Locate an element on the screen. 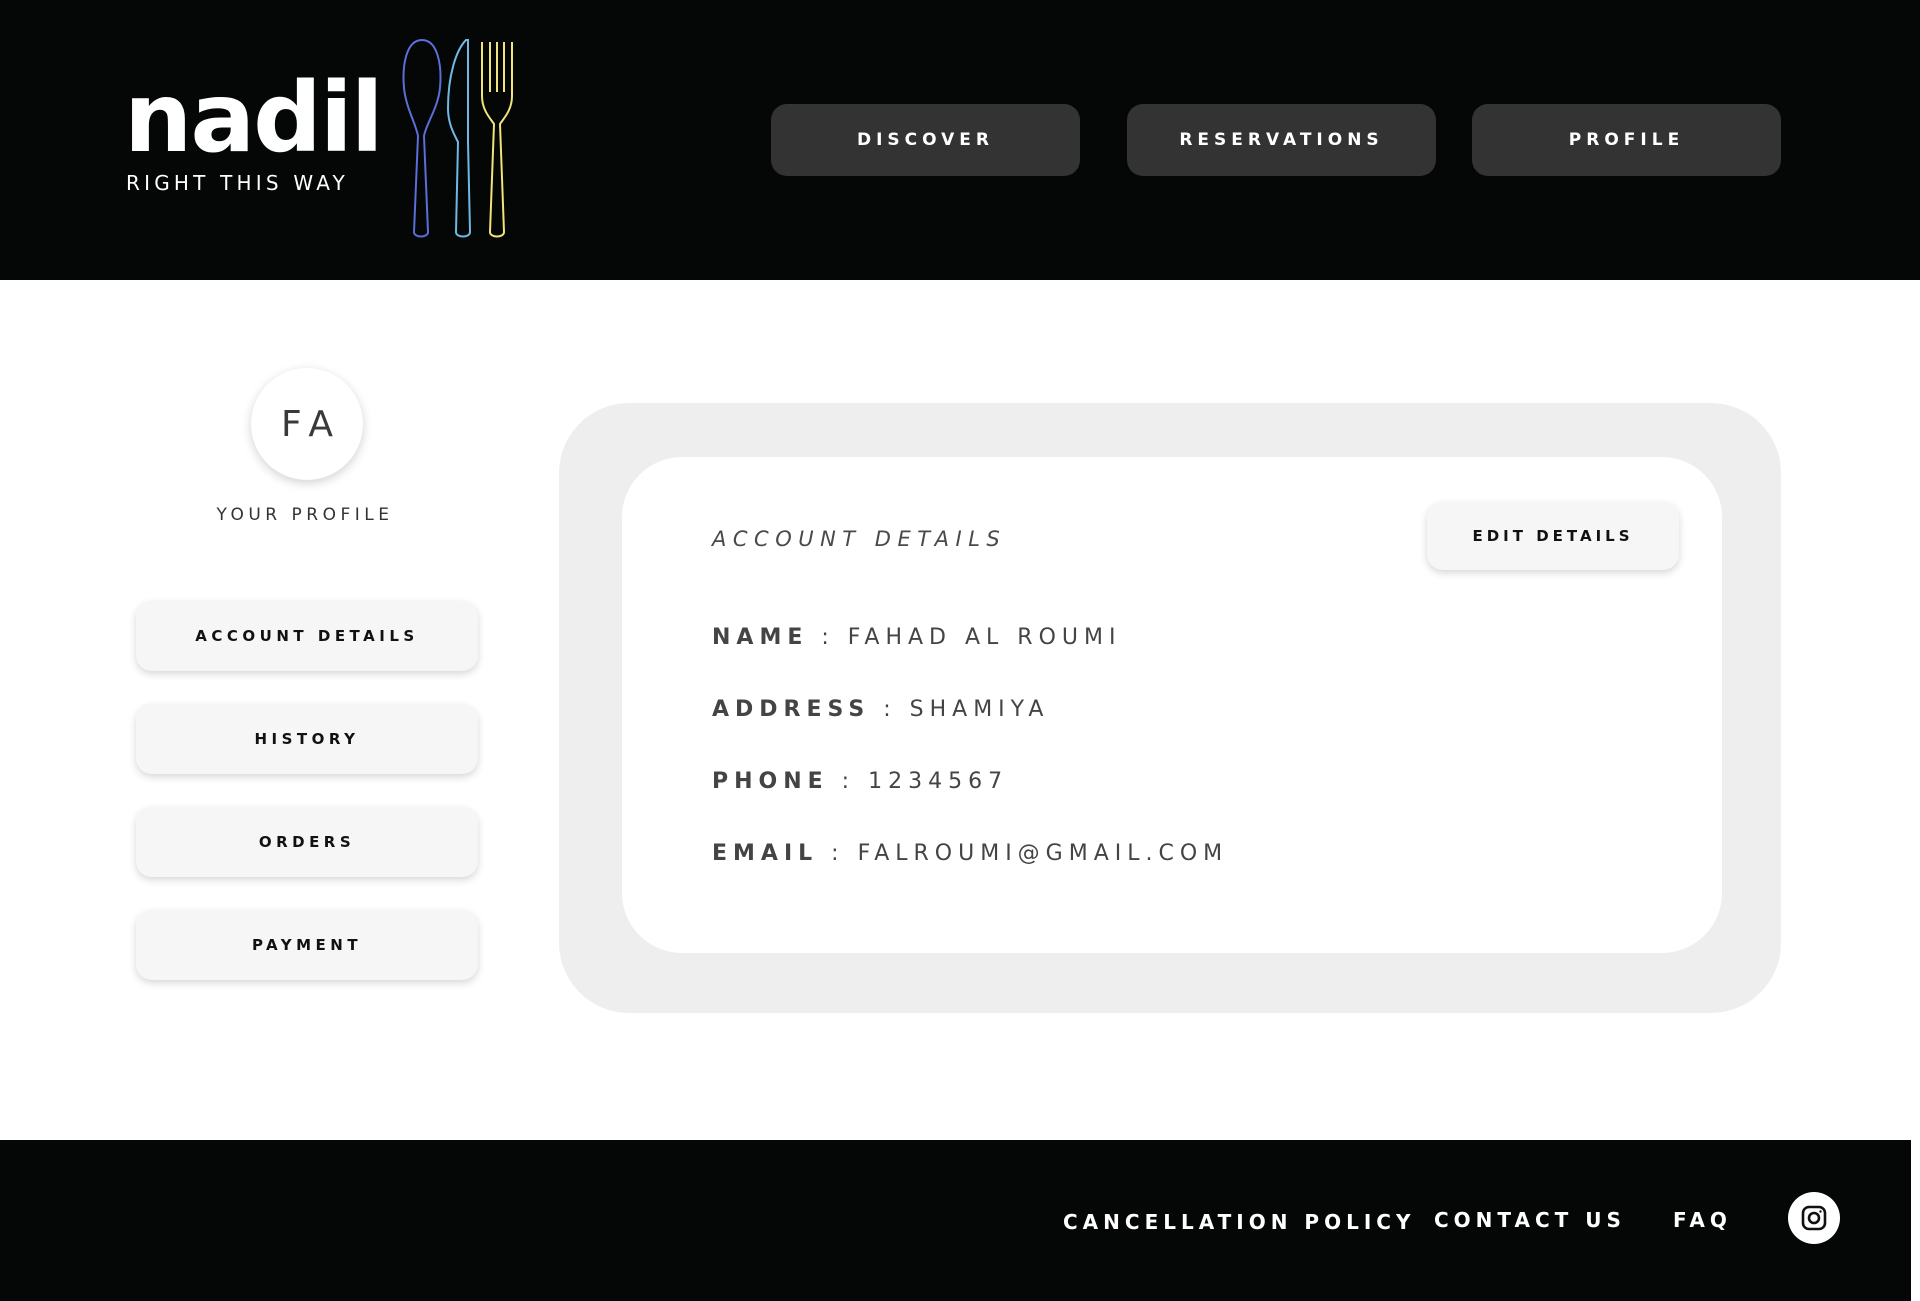 The width and height of the screenshot is (1920, 1301). avatar: FA is located at coordinates (307, 424).